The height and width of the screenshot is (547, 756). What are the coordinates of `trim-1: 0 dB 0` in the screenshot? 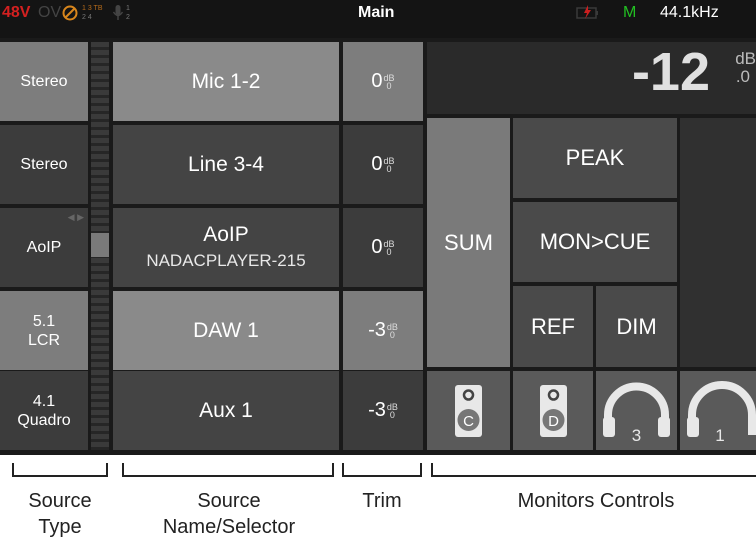 It's located at (383, 81).